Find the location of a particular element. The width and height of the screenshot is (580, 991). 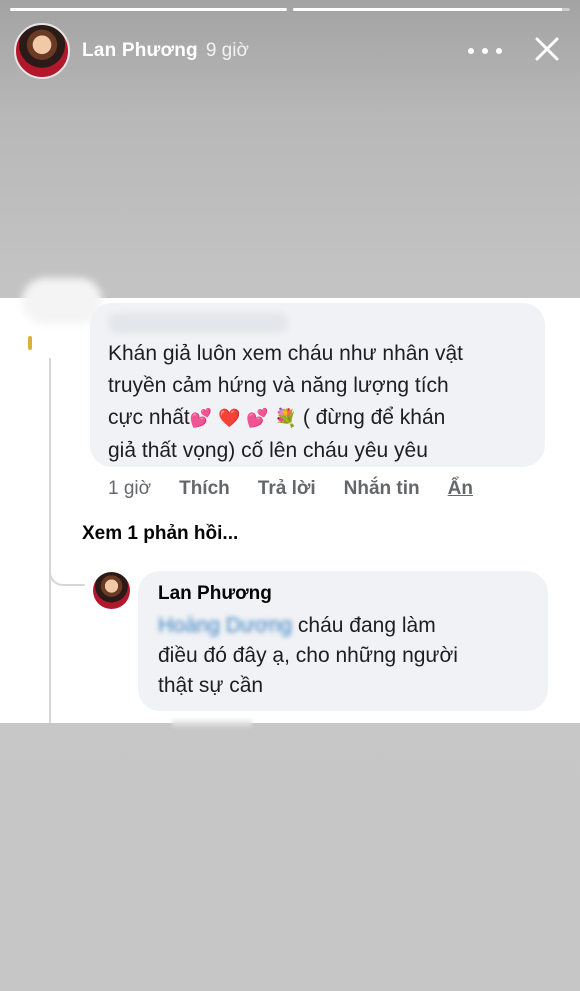

message-button: Nhắn tin is located at coordinates (382, 489).